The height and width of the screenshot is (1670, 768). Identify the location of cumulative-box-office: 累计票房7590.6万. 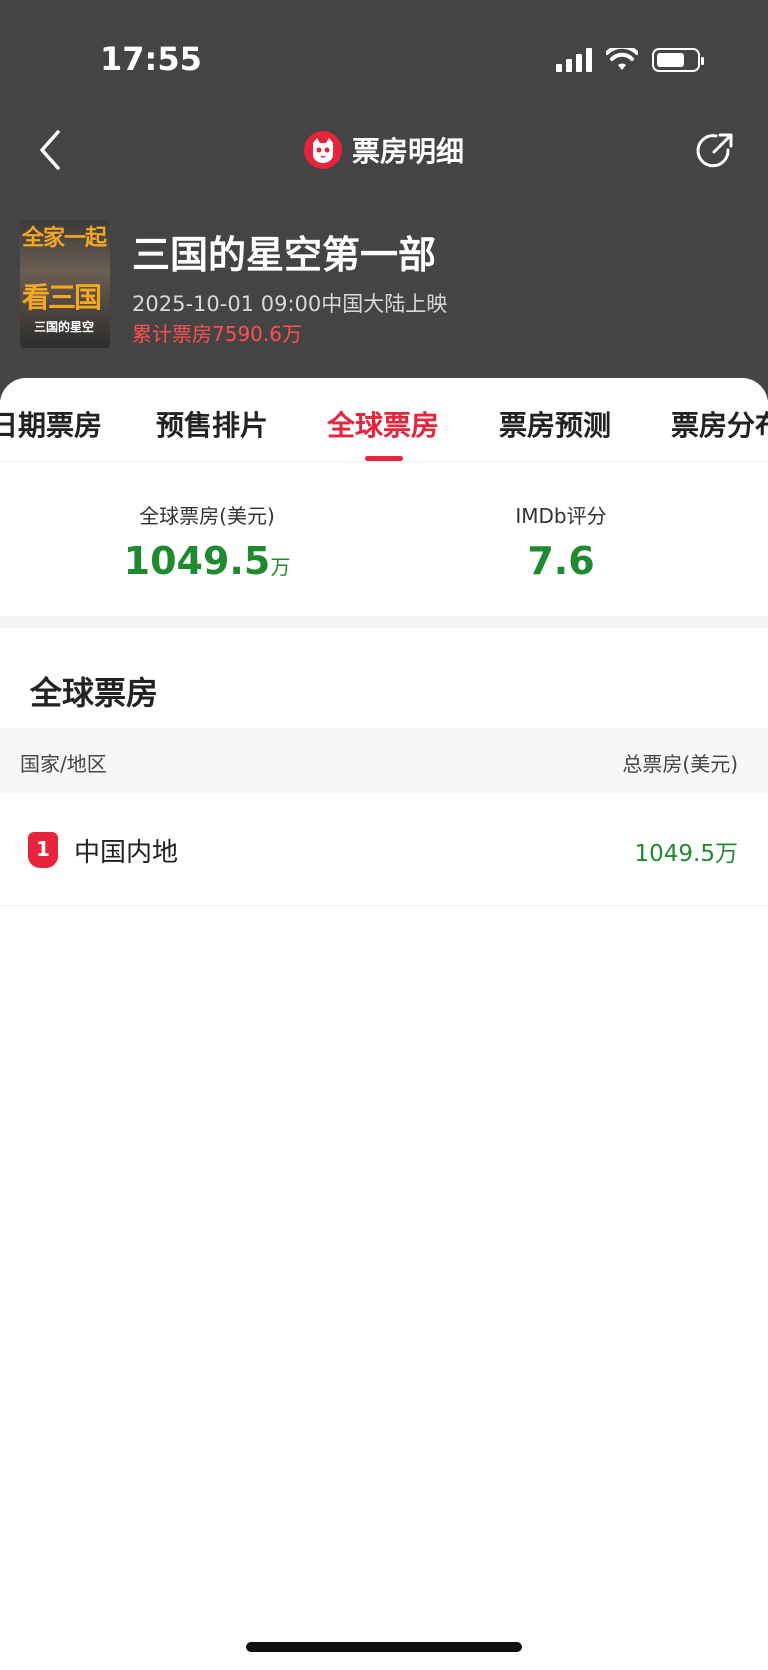
(217, 334).